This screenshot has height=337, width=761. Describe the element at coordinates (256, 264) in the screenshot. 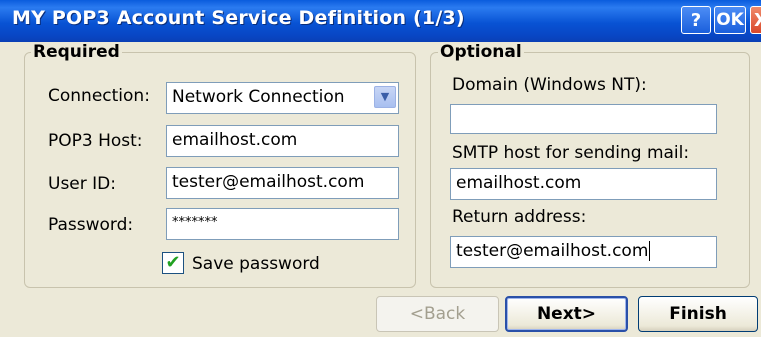

I see `save-password-label: Save password` at that location.